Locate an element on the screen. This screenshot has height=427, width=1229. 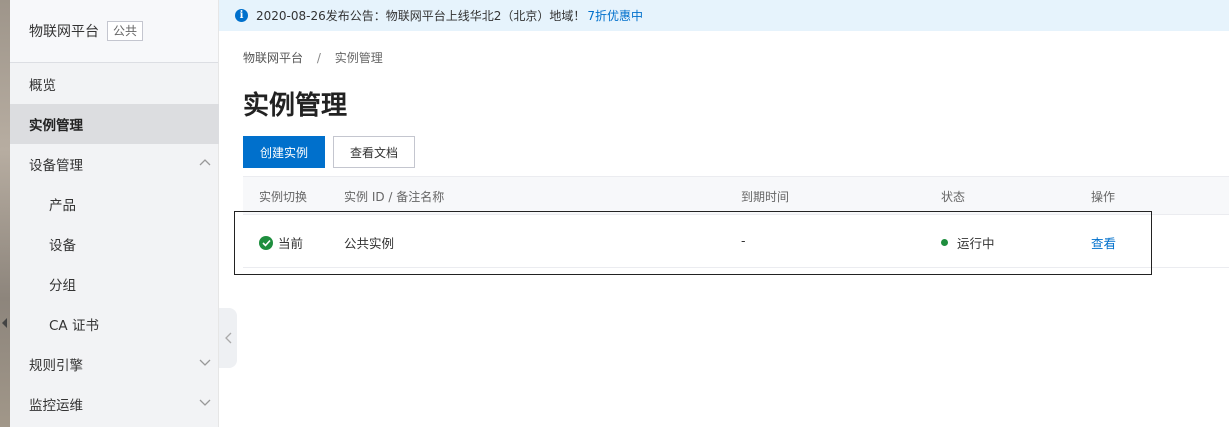
sidebar-badge: 公共 is located at coordinates (125, 31).